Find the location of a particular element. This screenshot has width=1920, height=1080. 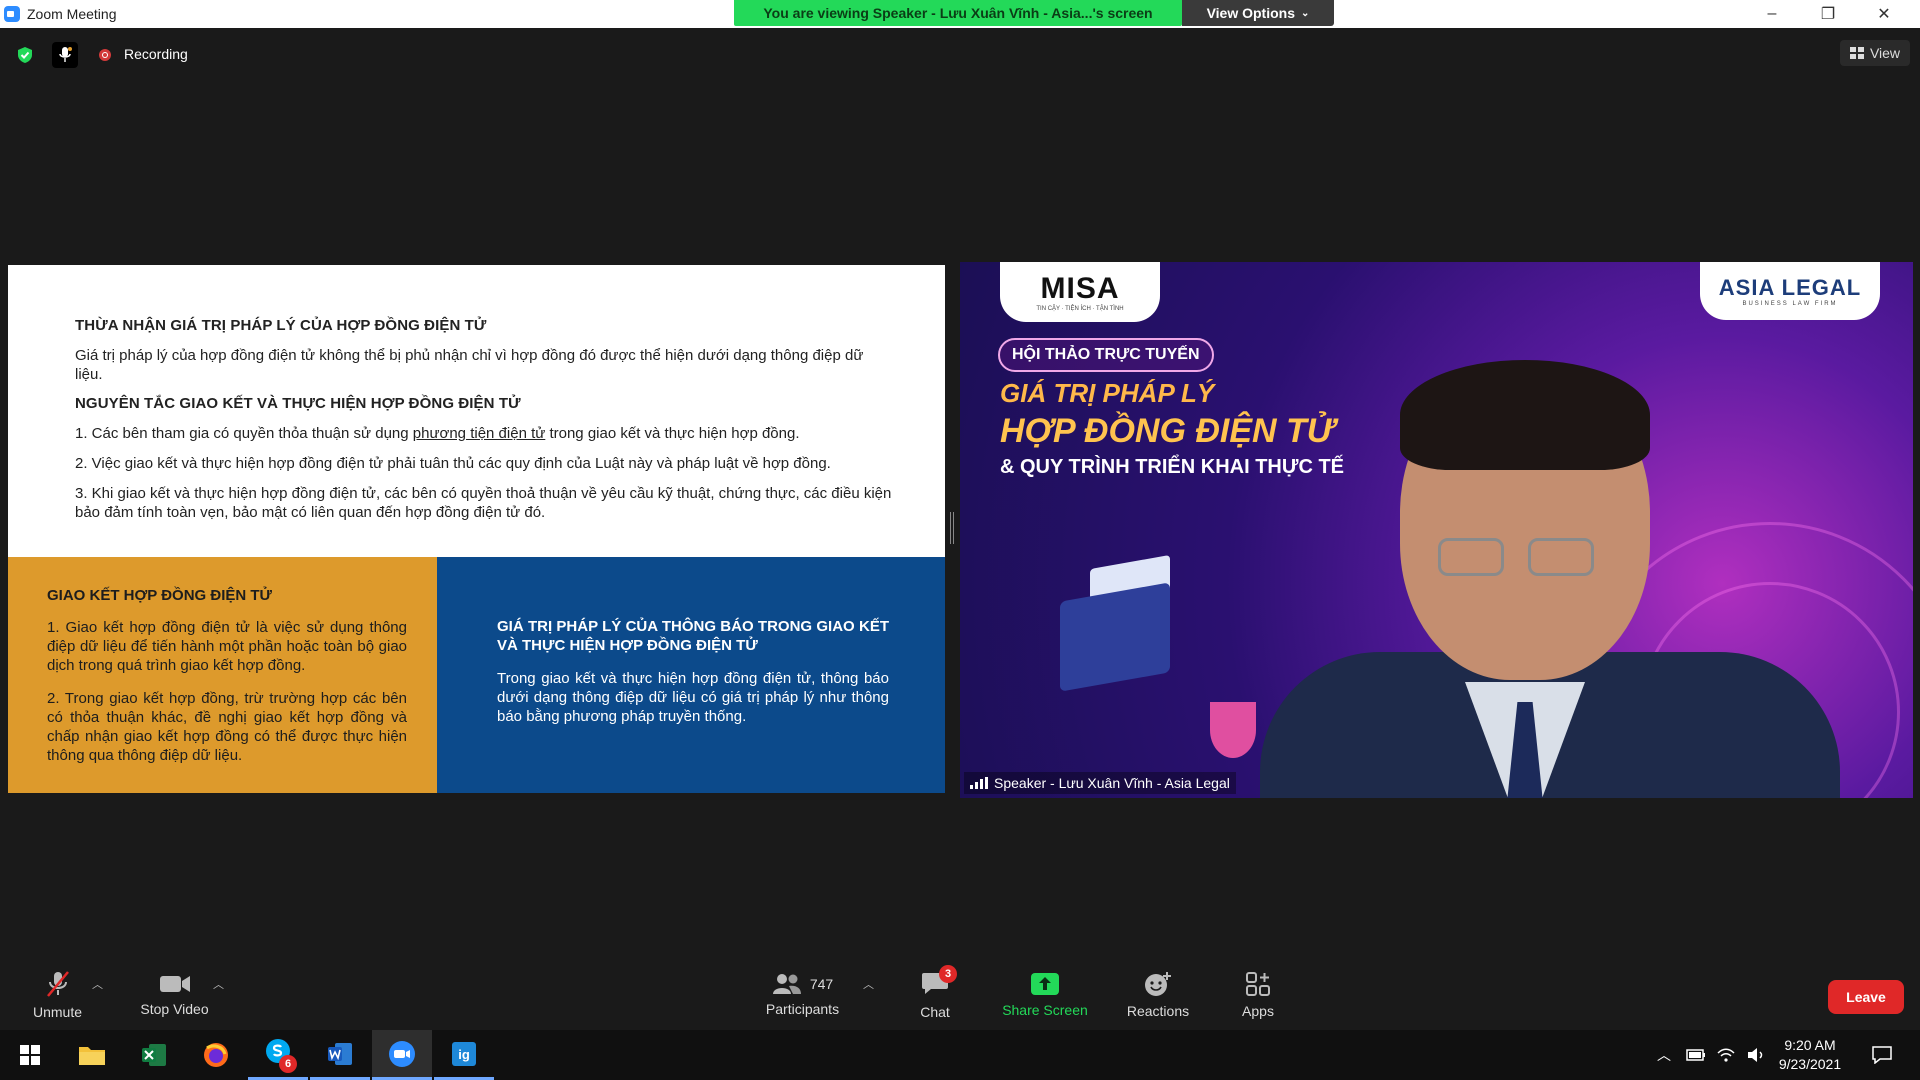

windows-start-button is located at coordinates (30, 1055).